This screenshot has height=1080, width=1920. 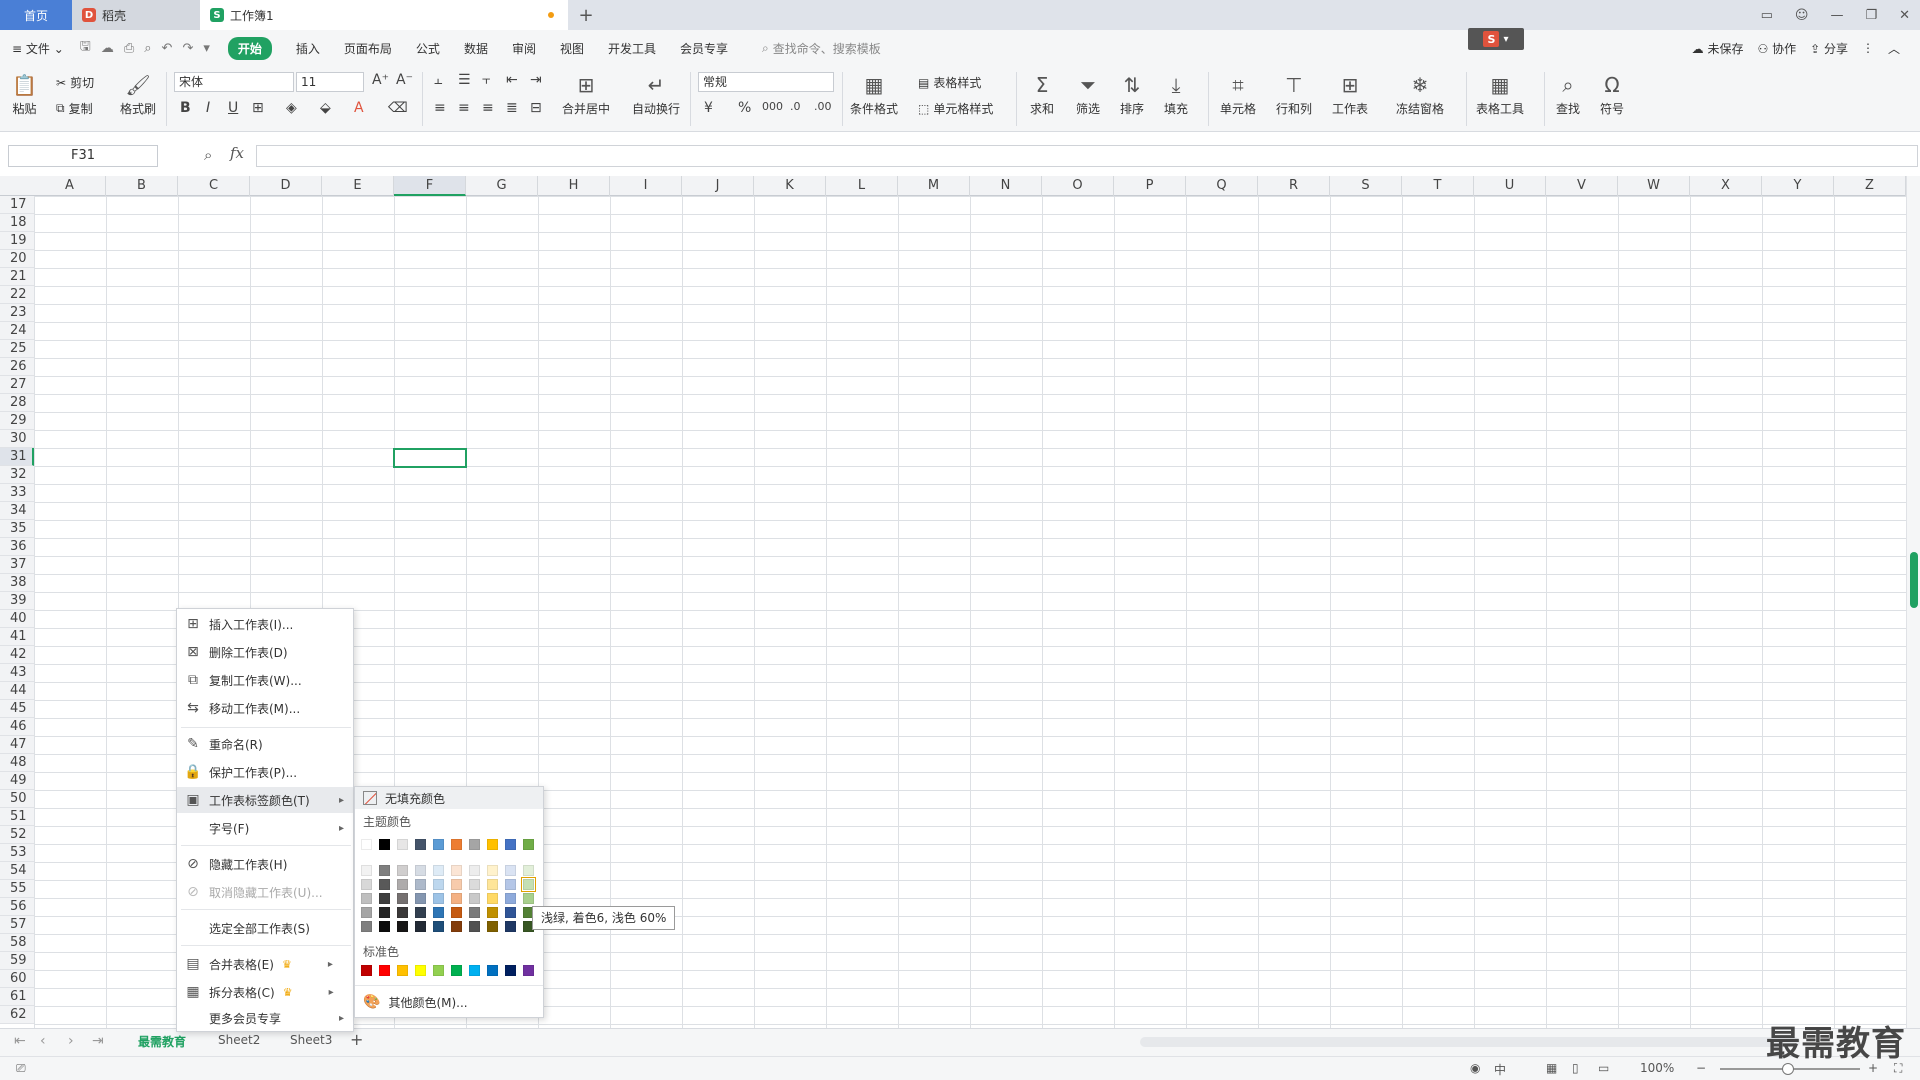 What do you see at coordinates (790, 186) in the screenshot?
I see `column-header-k: K` at bounding box center [790, 186].